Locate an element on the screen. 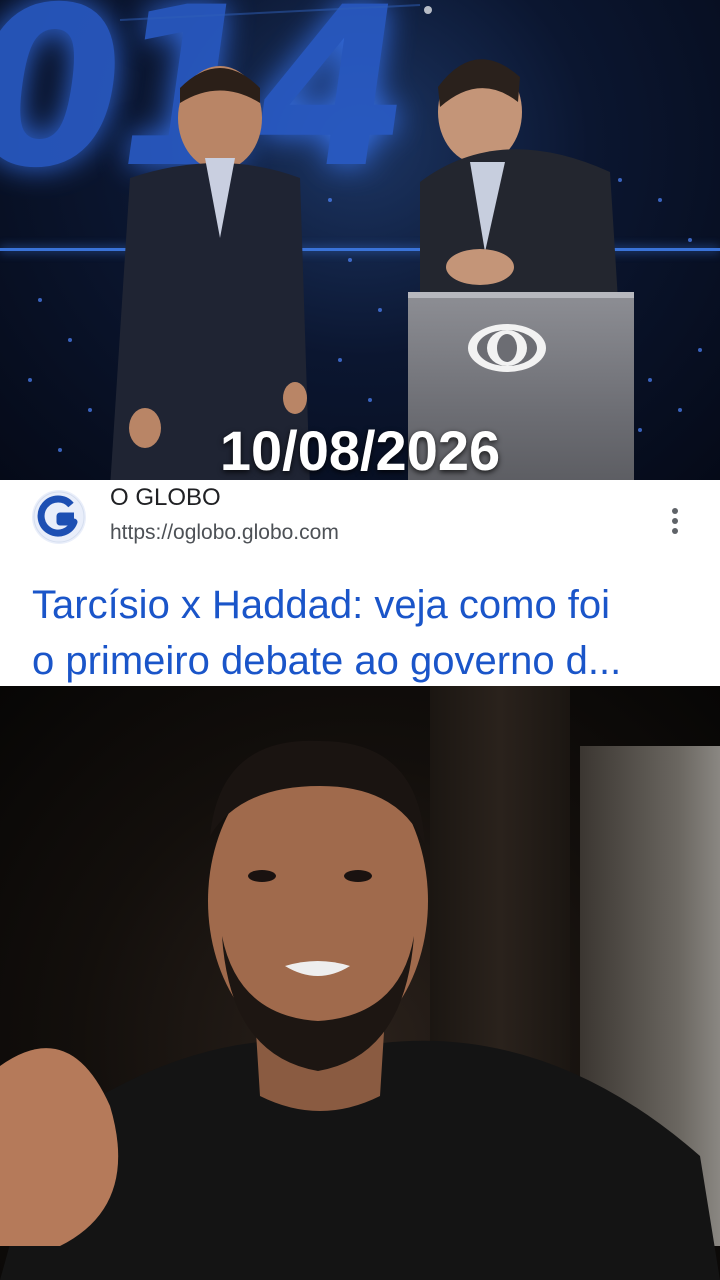 The height and width of the screenshot is (1280, 720). site-name: O GLOBO is located at coordinates (165, 497).